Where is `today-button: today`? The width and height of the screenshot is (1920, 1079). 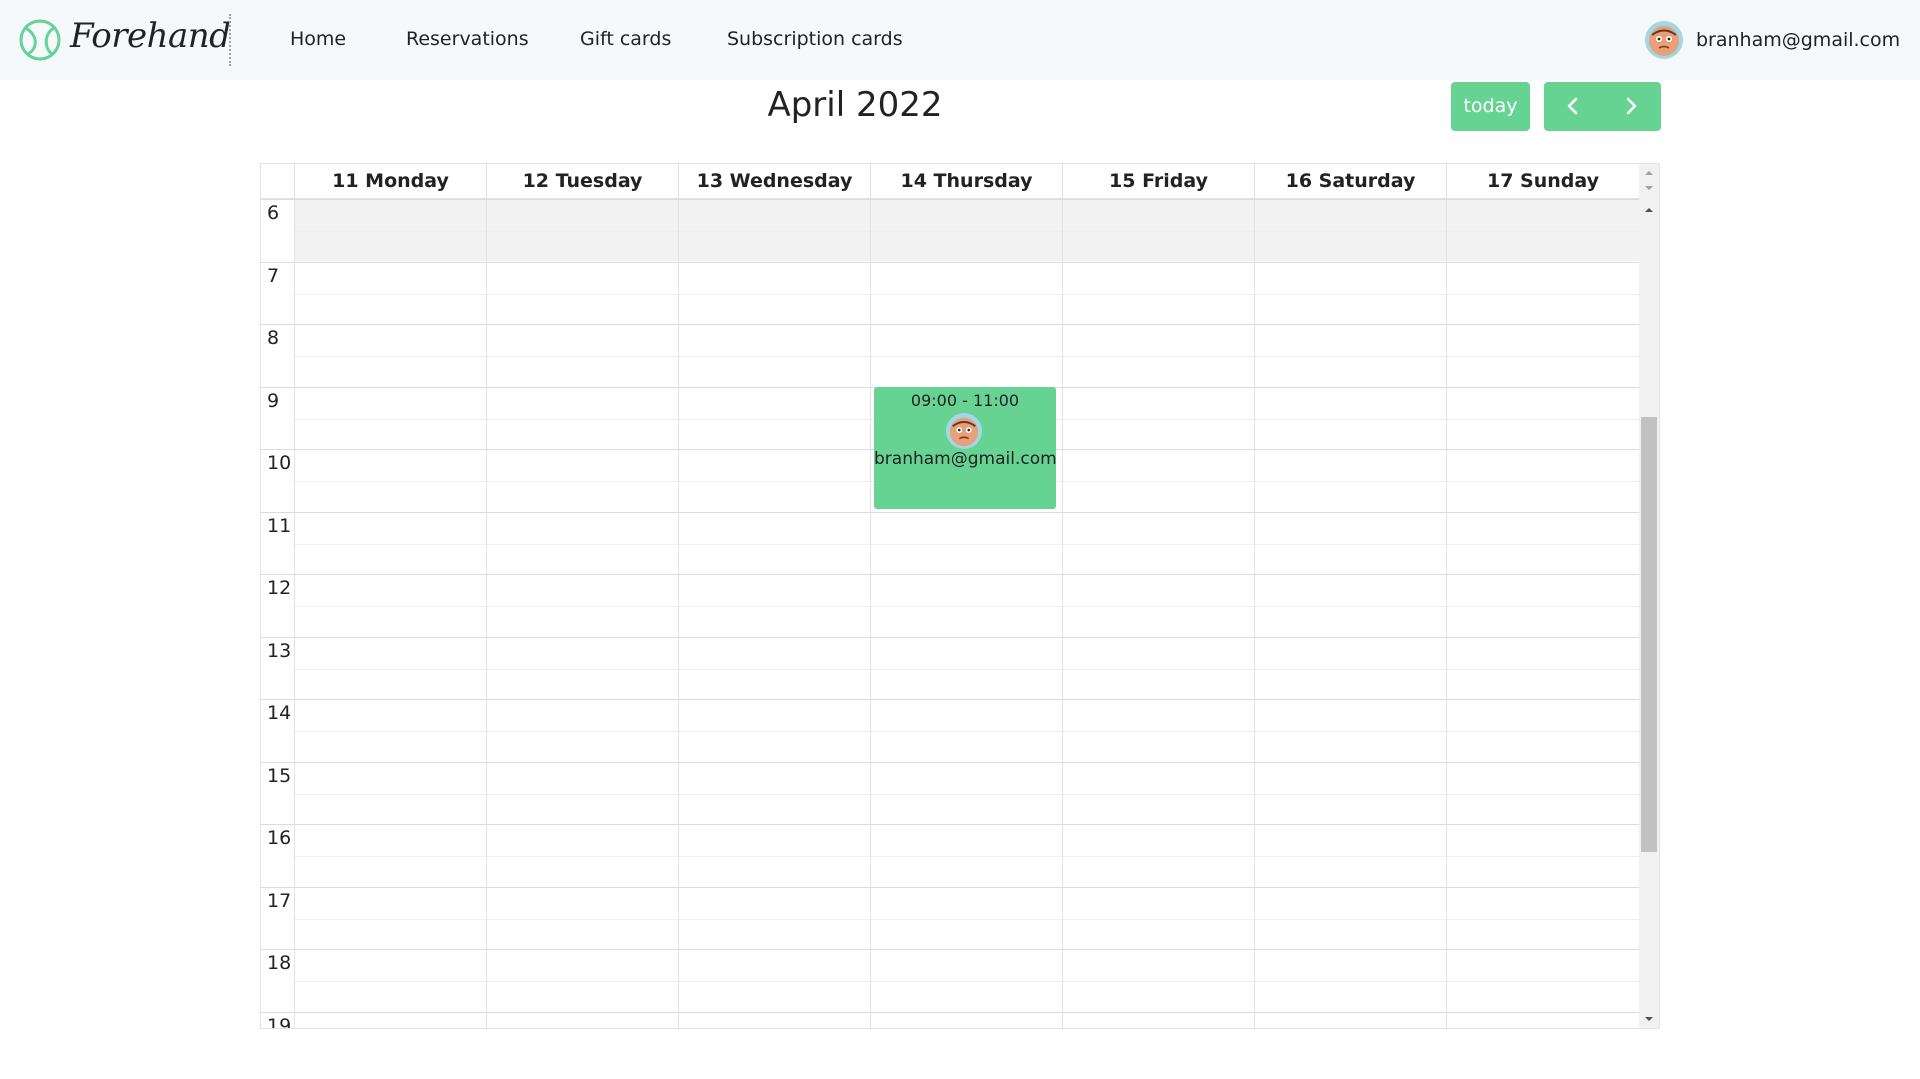
today-button: today is located at coordinates (1490, 106).